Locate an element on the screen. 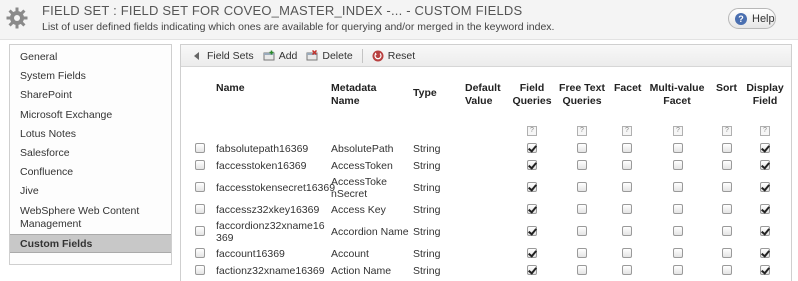  col-header-multi-value-facet: Multi-value Facet is located at coordinates (677, 94).